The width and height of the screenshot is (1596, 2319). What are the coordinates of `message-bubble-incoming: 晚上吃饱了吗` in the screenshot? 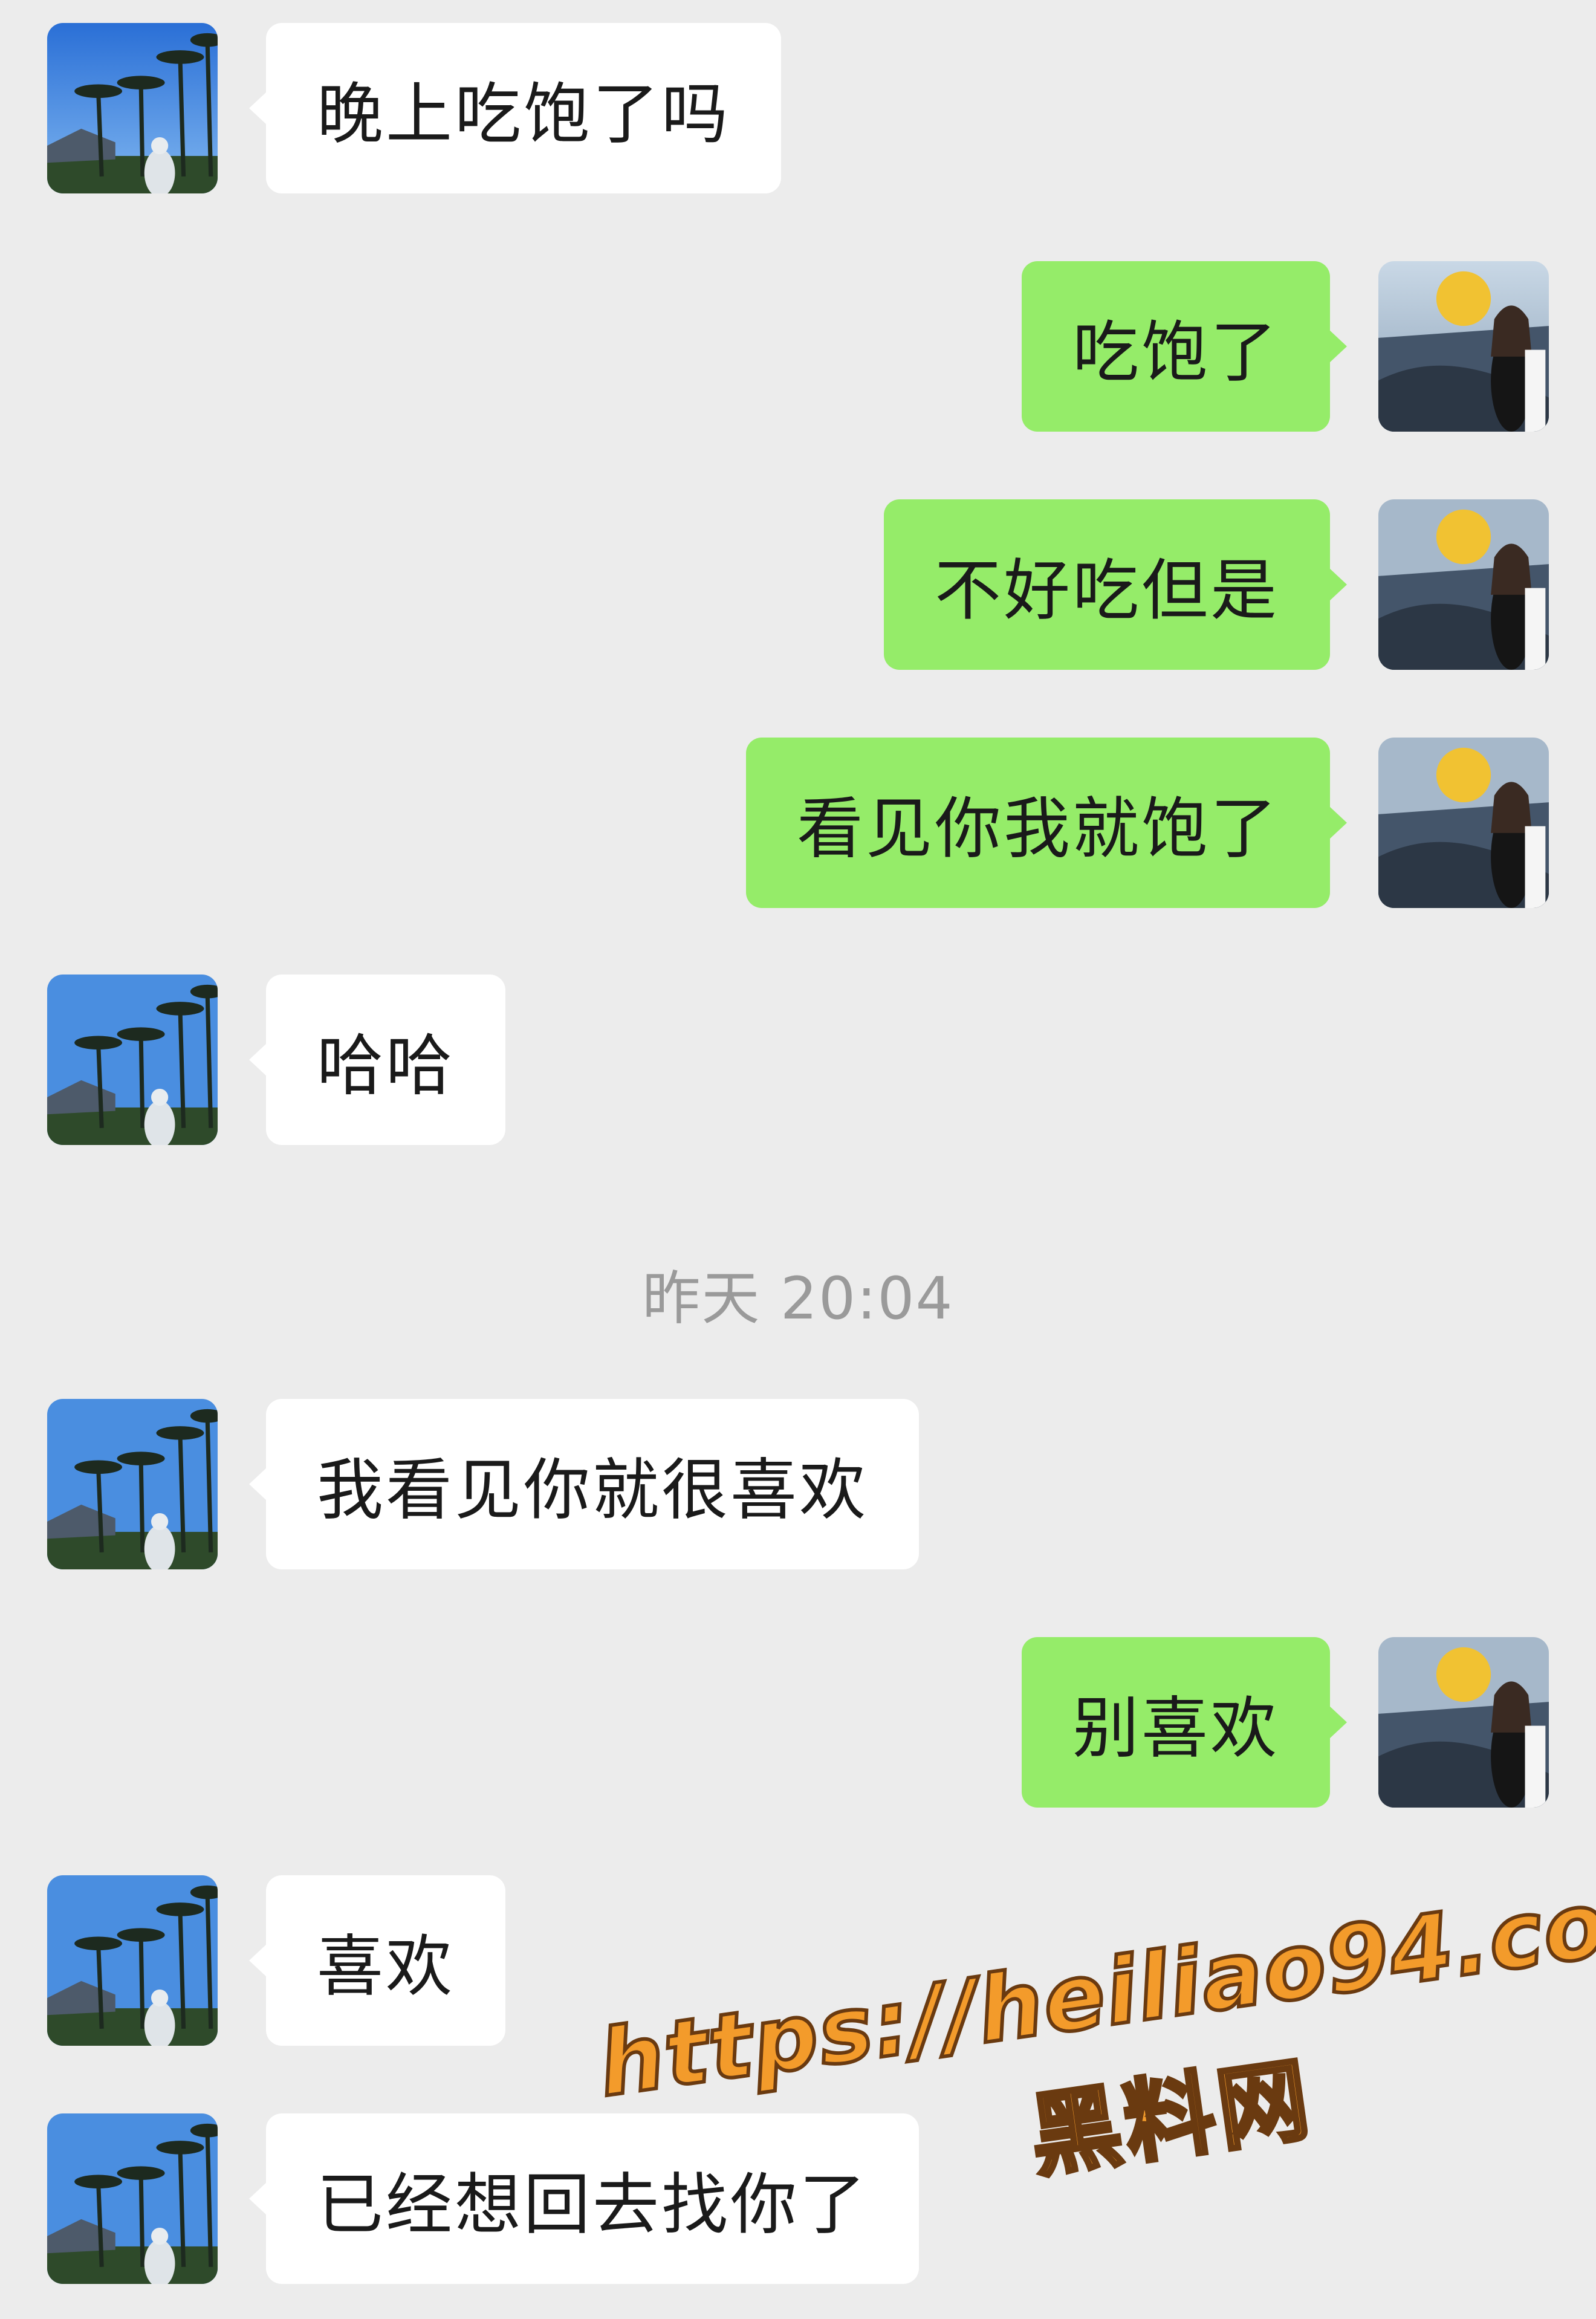 It's located at (515, 108).